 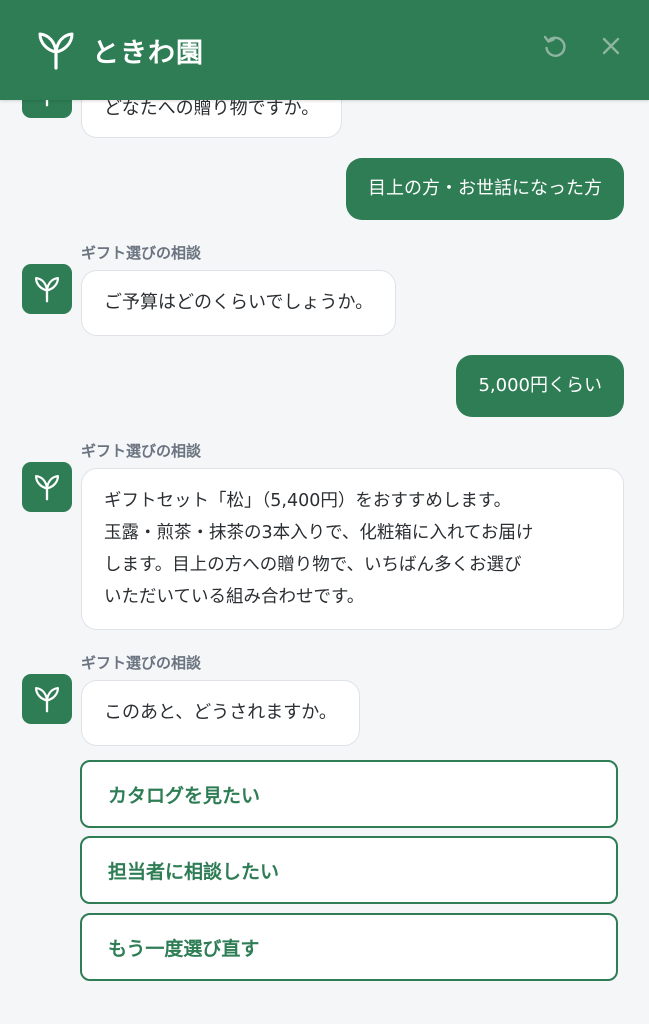 I want to click on option-restart-button: もう一度選び直す, so click(x=349, y=947).